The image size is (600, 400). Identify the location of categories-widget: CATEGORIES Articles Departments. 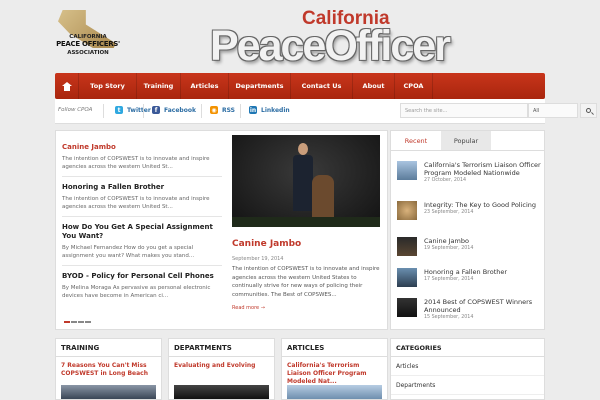
(467, 369).